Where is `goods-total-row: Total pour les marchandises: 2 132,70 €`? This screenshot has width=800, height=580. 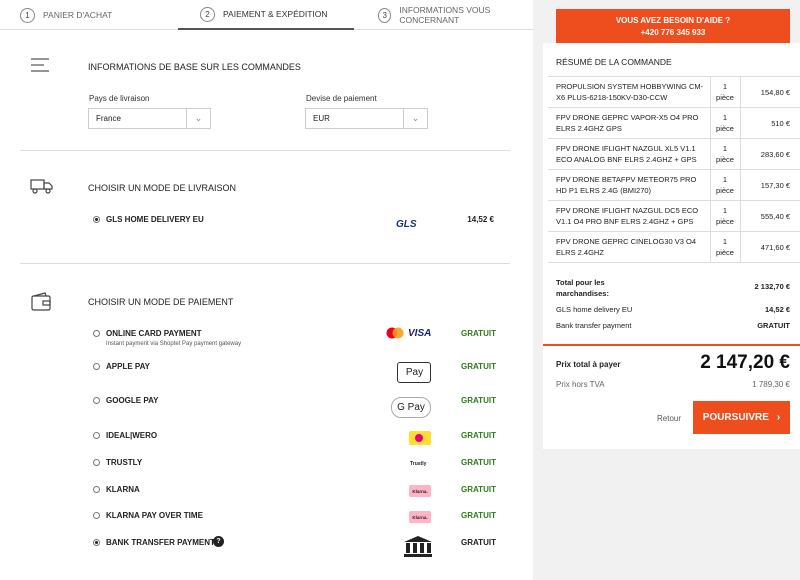 goods-total-row: Total pour les marchandises: 2 132,70 € is located at coordinates (673, 288).